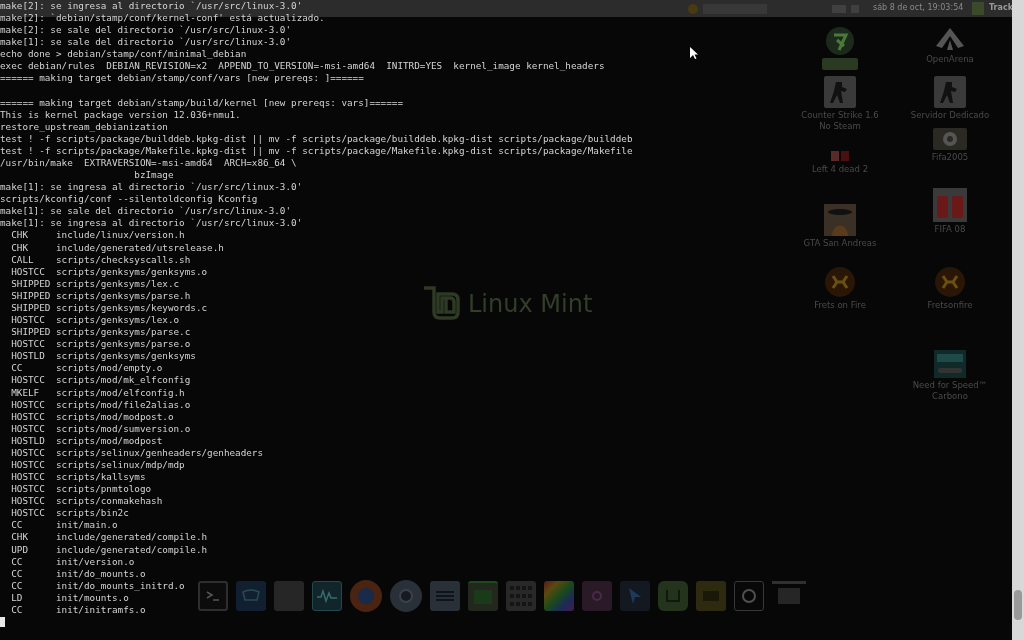  Describe the element at coordinates (109, 537) in the screenshot. I see `terminal-line: CHK include/generated/compile.h` at that location.